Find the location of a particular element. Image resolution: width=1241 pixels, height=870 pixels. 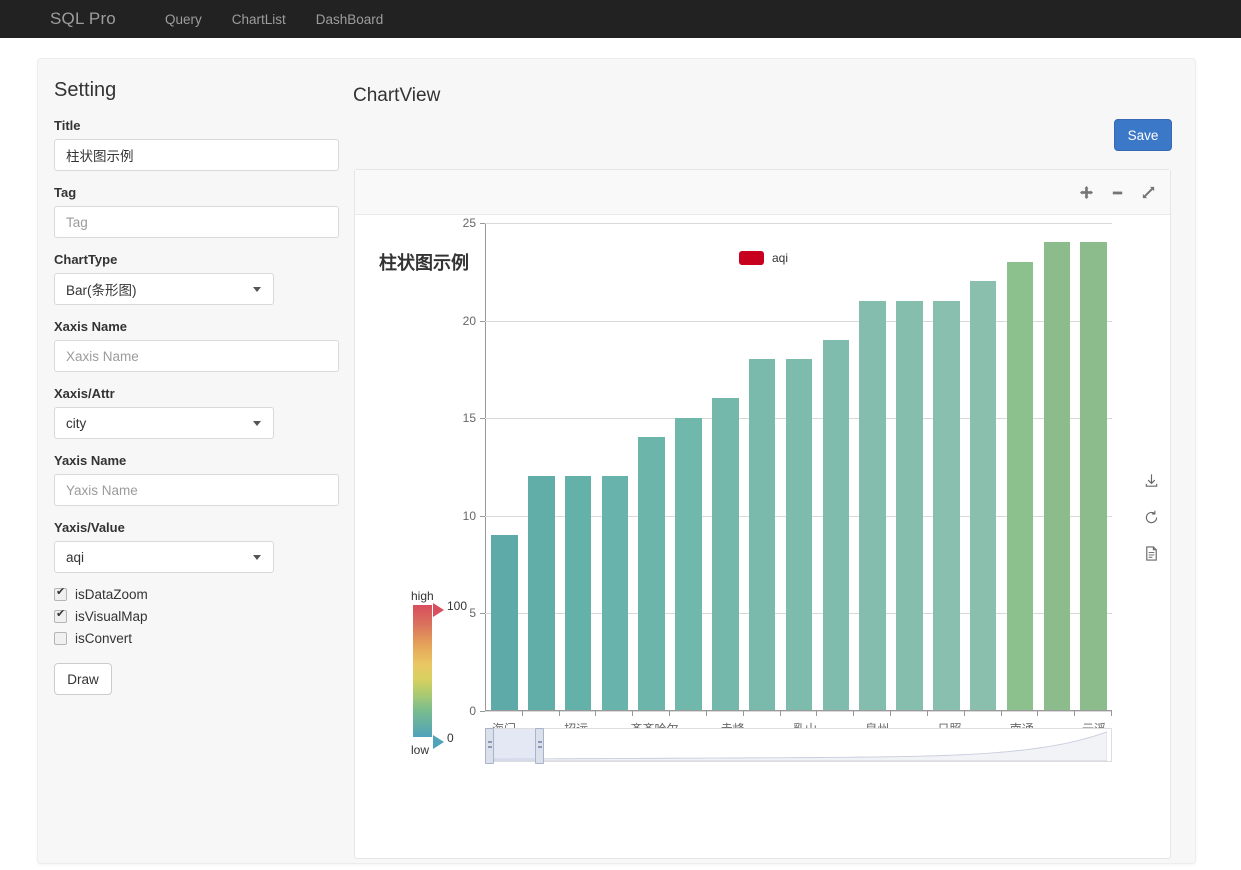

checkbox-row-isvisualmap: isVisualMap is located at coordinates (204, 616).